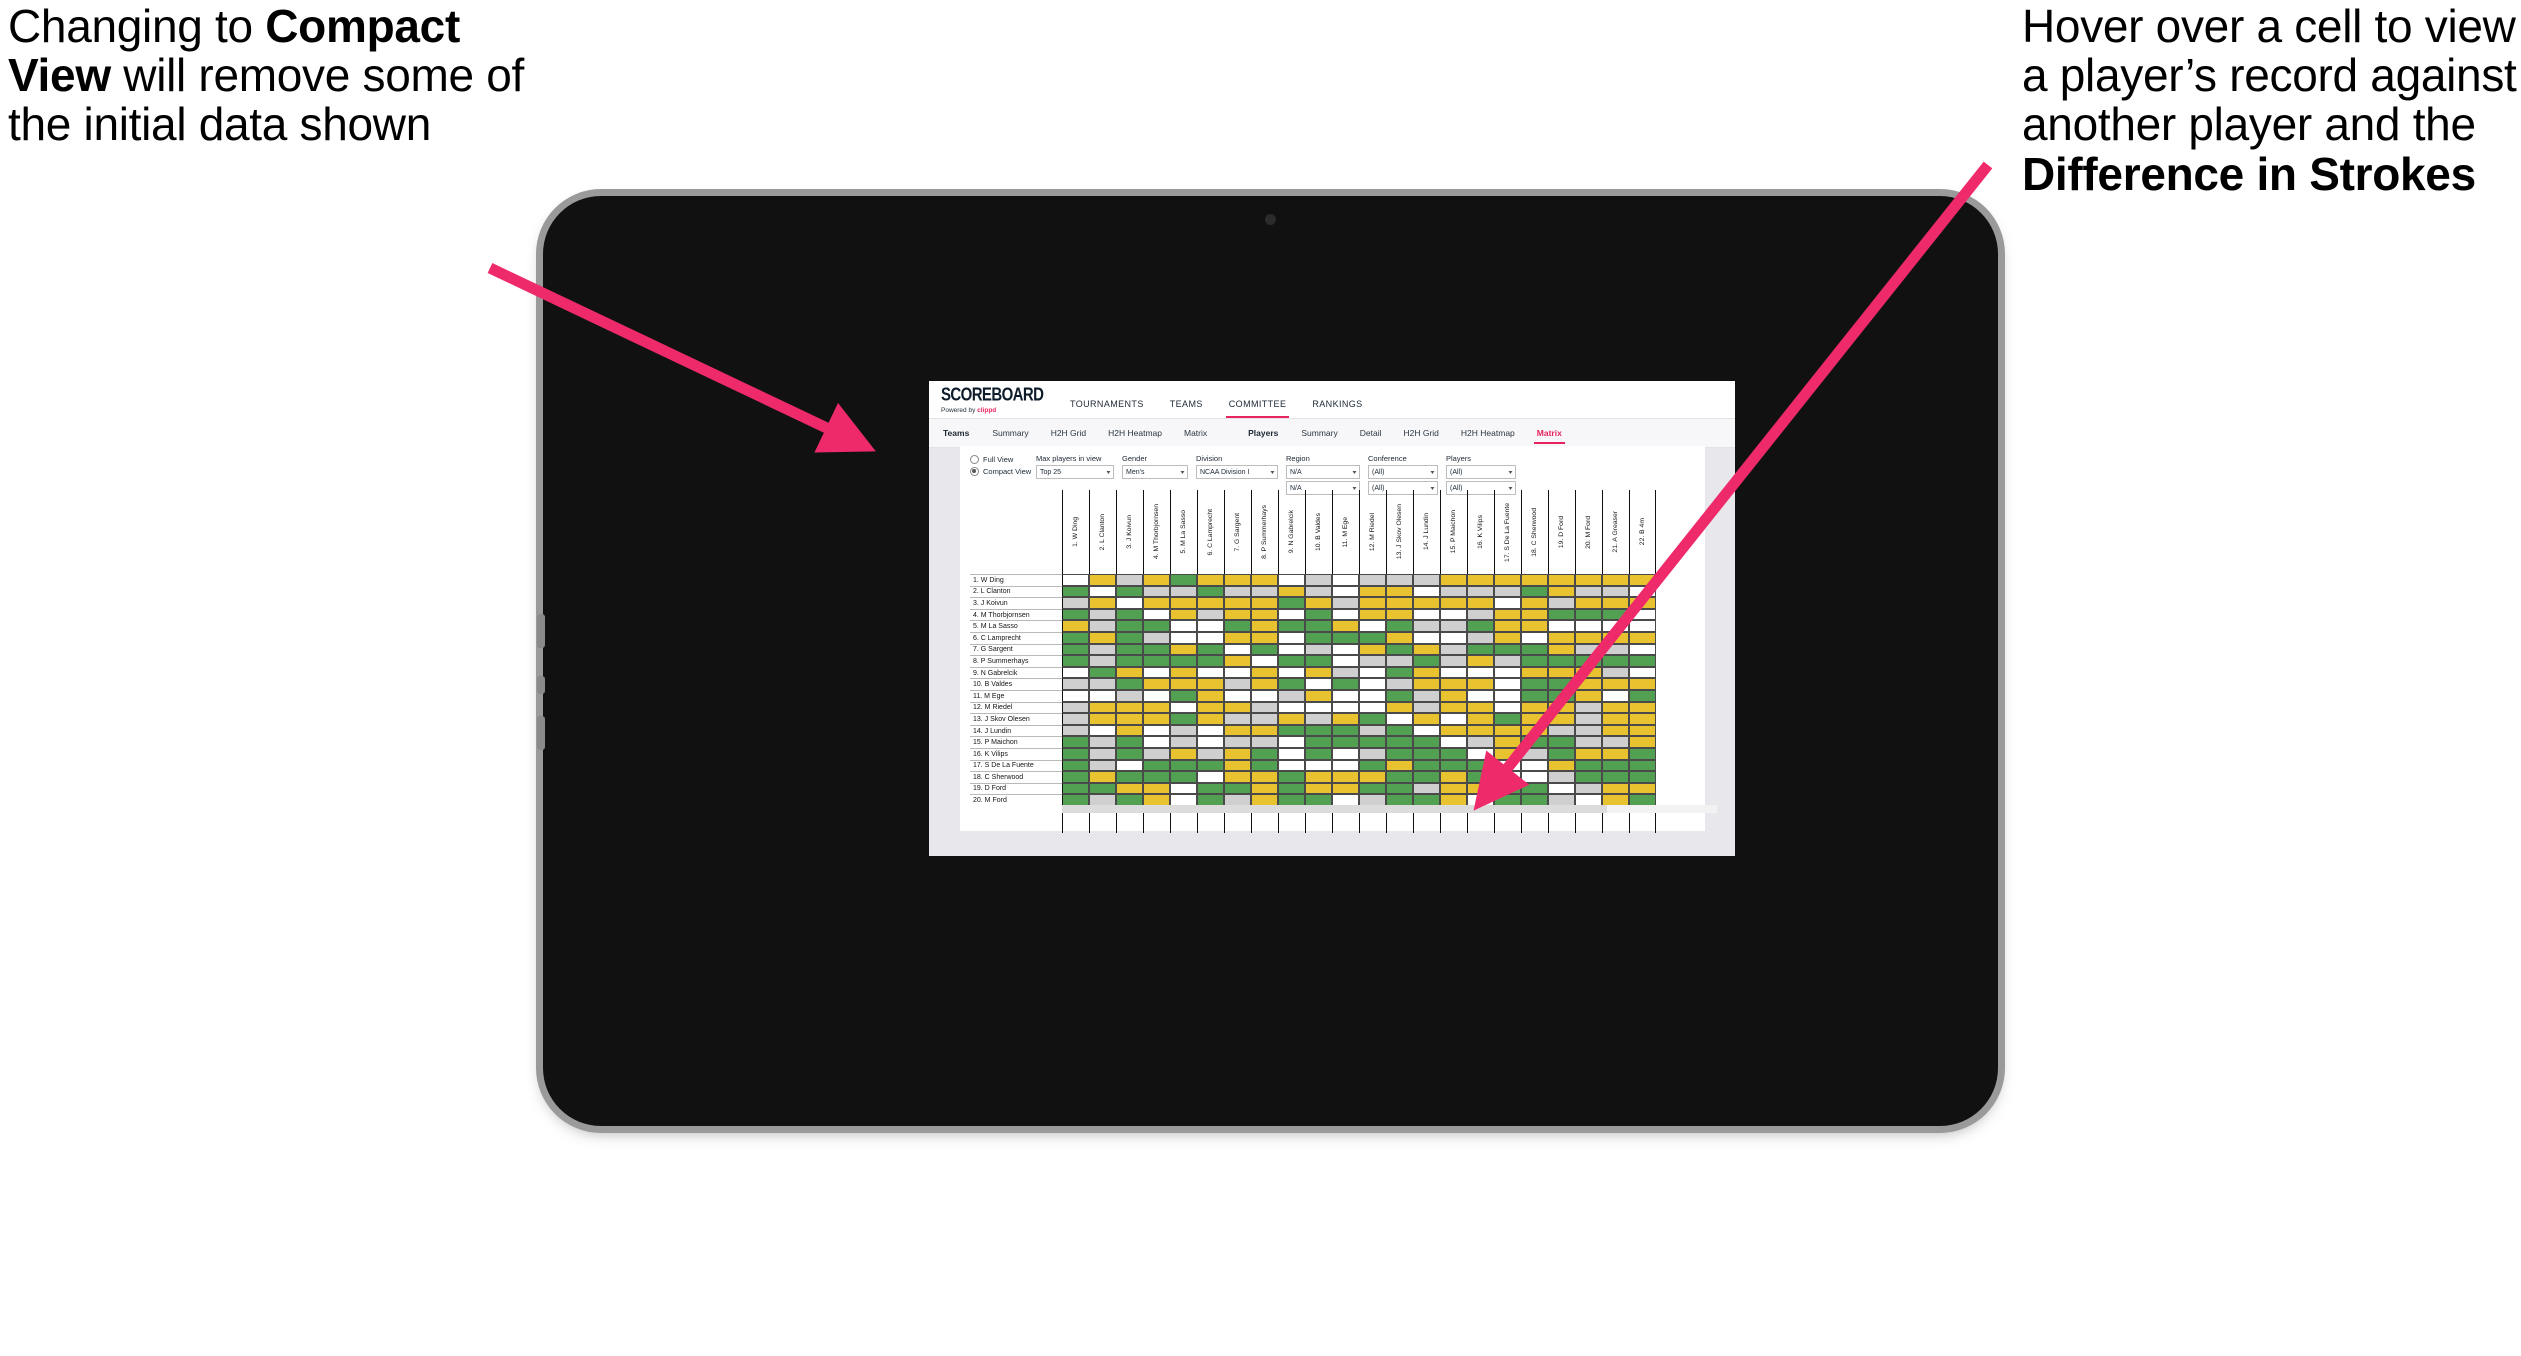 The image size is (2521, 1356). Describe the element at coordinates (1010, 433) in the screenshot. I see `subnav-teams-summary: Summary` at that location.